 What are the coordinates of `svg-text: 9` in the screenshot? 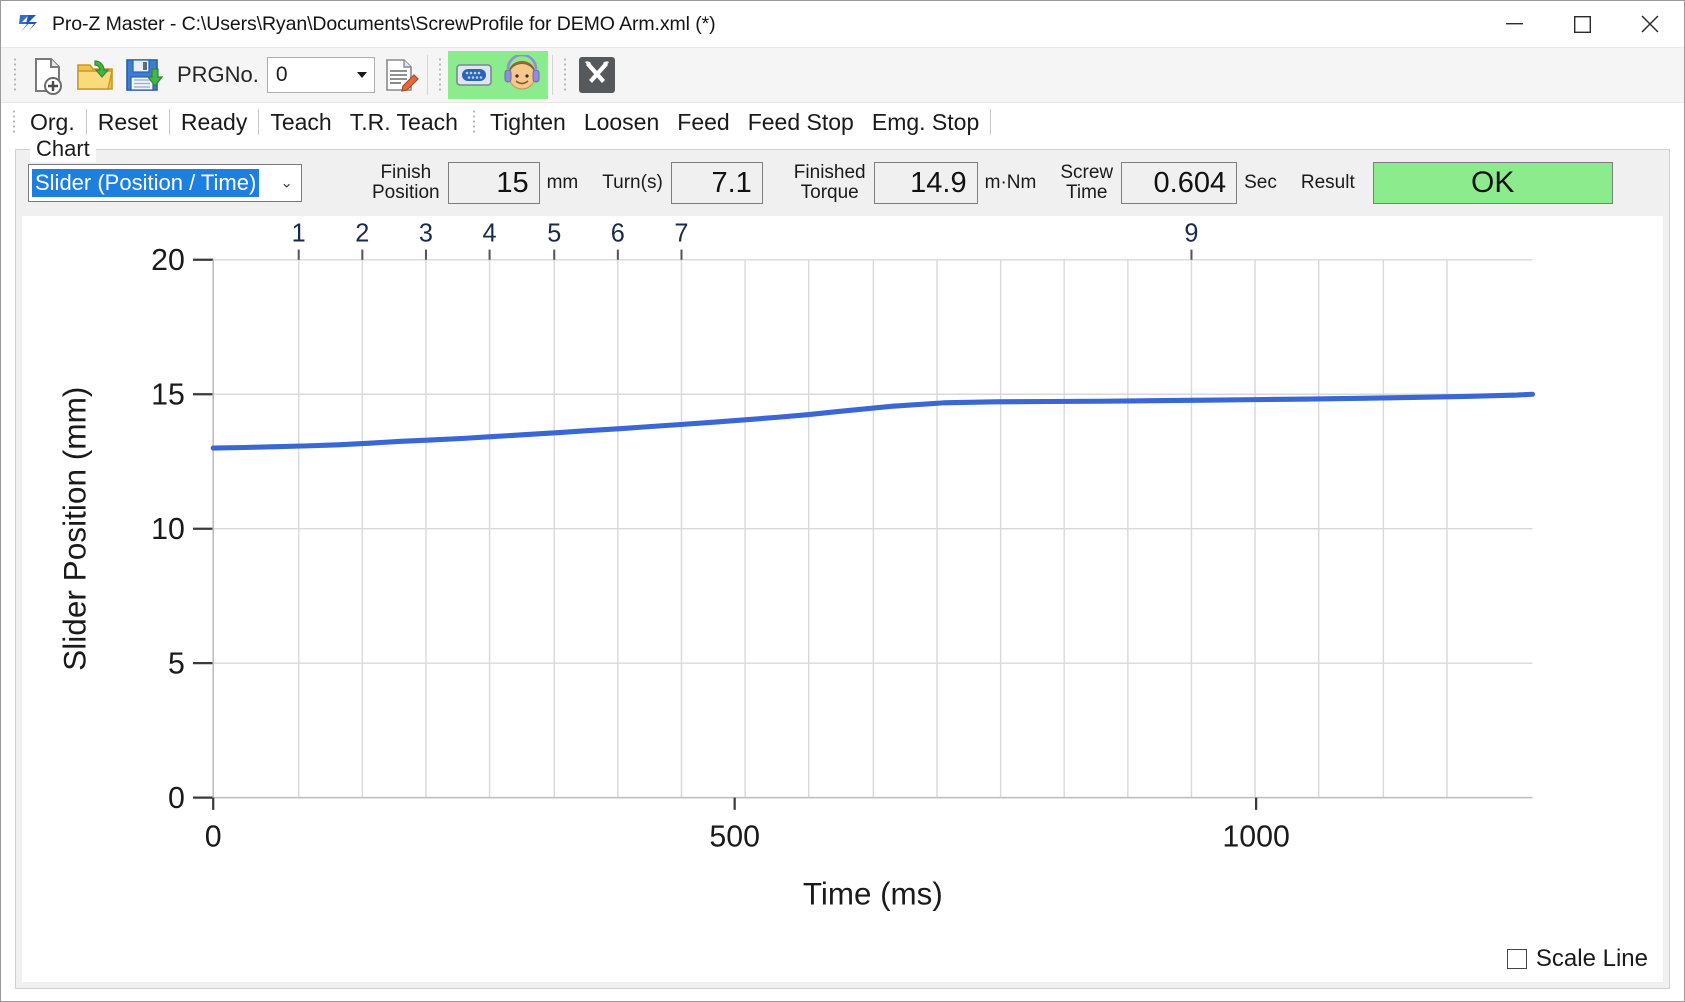 It's located at (1191, 233).